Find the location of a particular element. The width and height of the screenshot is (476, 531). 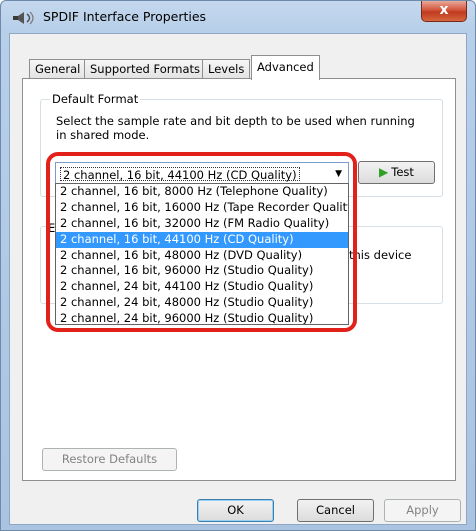

restore-defaults-button: Restore Defaults is located at coordinates (109, 459).